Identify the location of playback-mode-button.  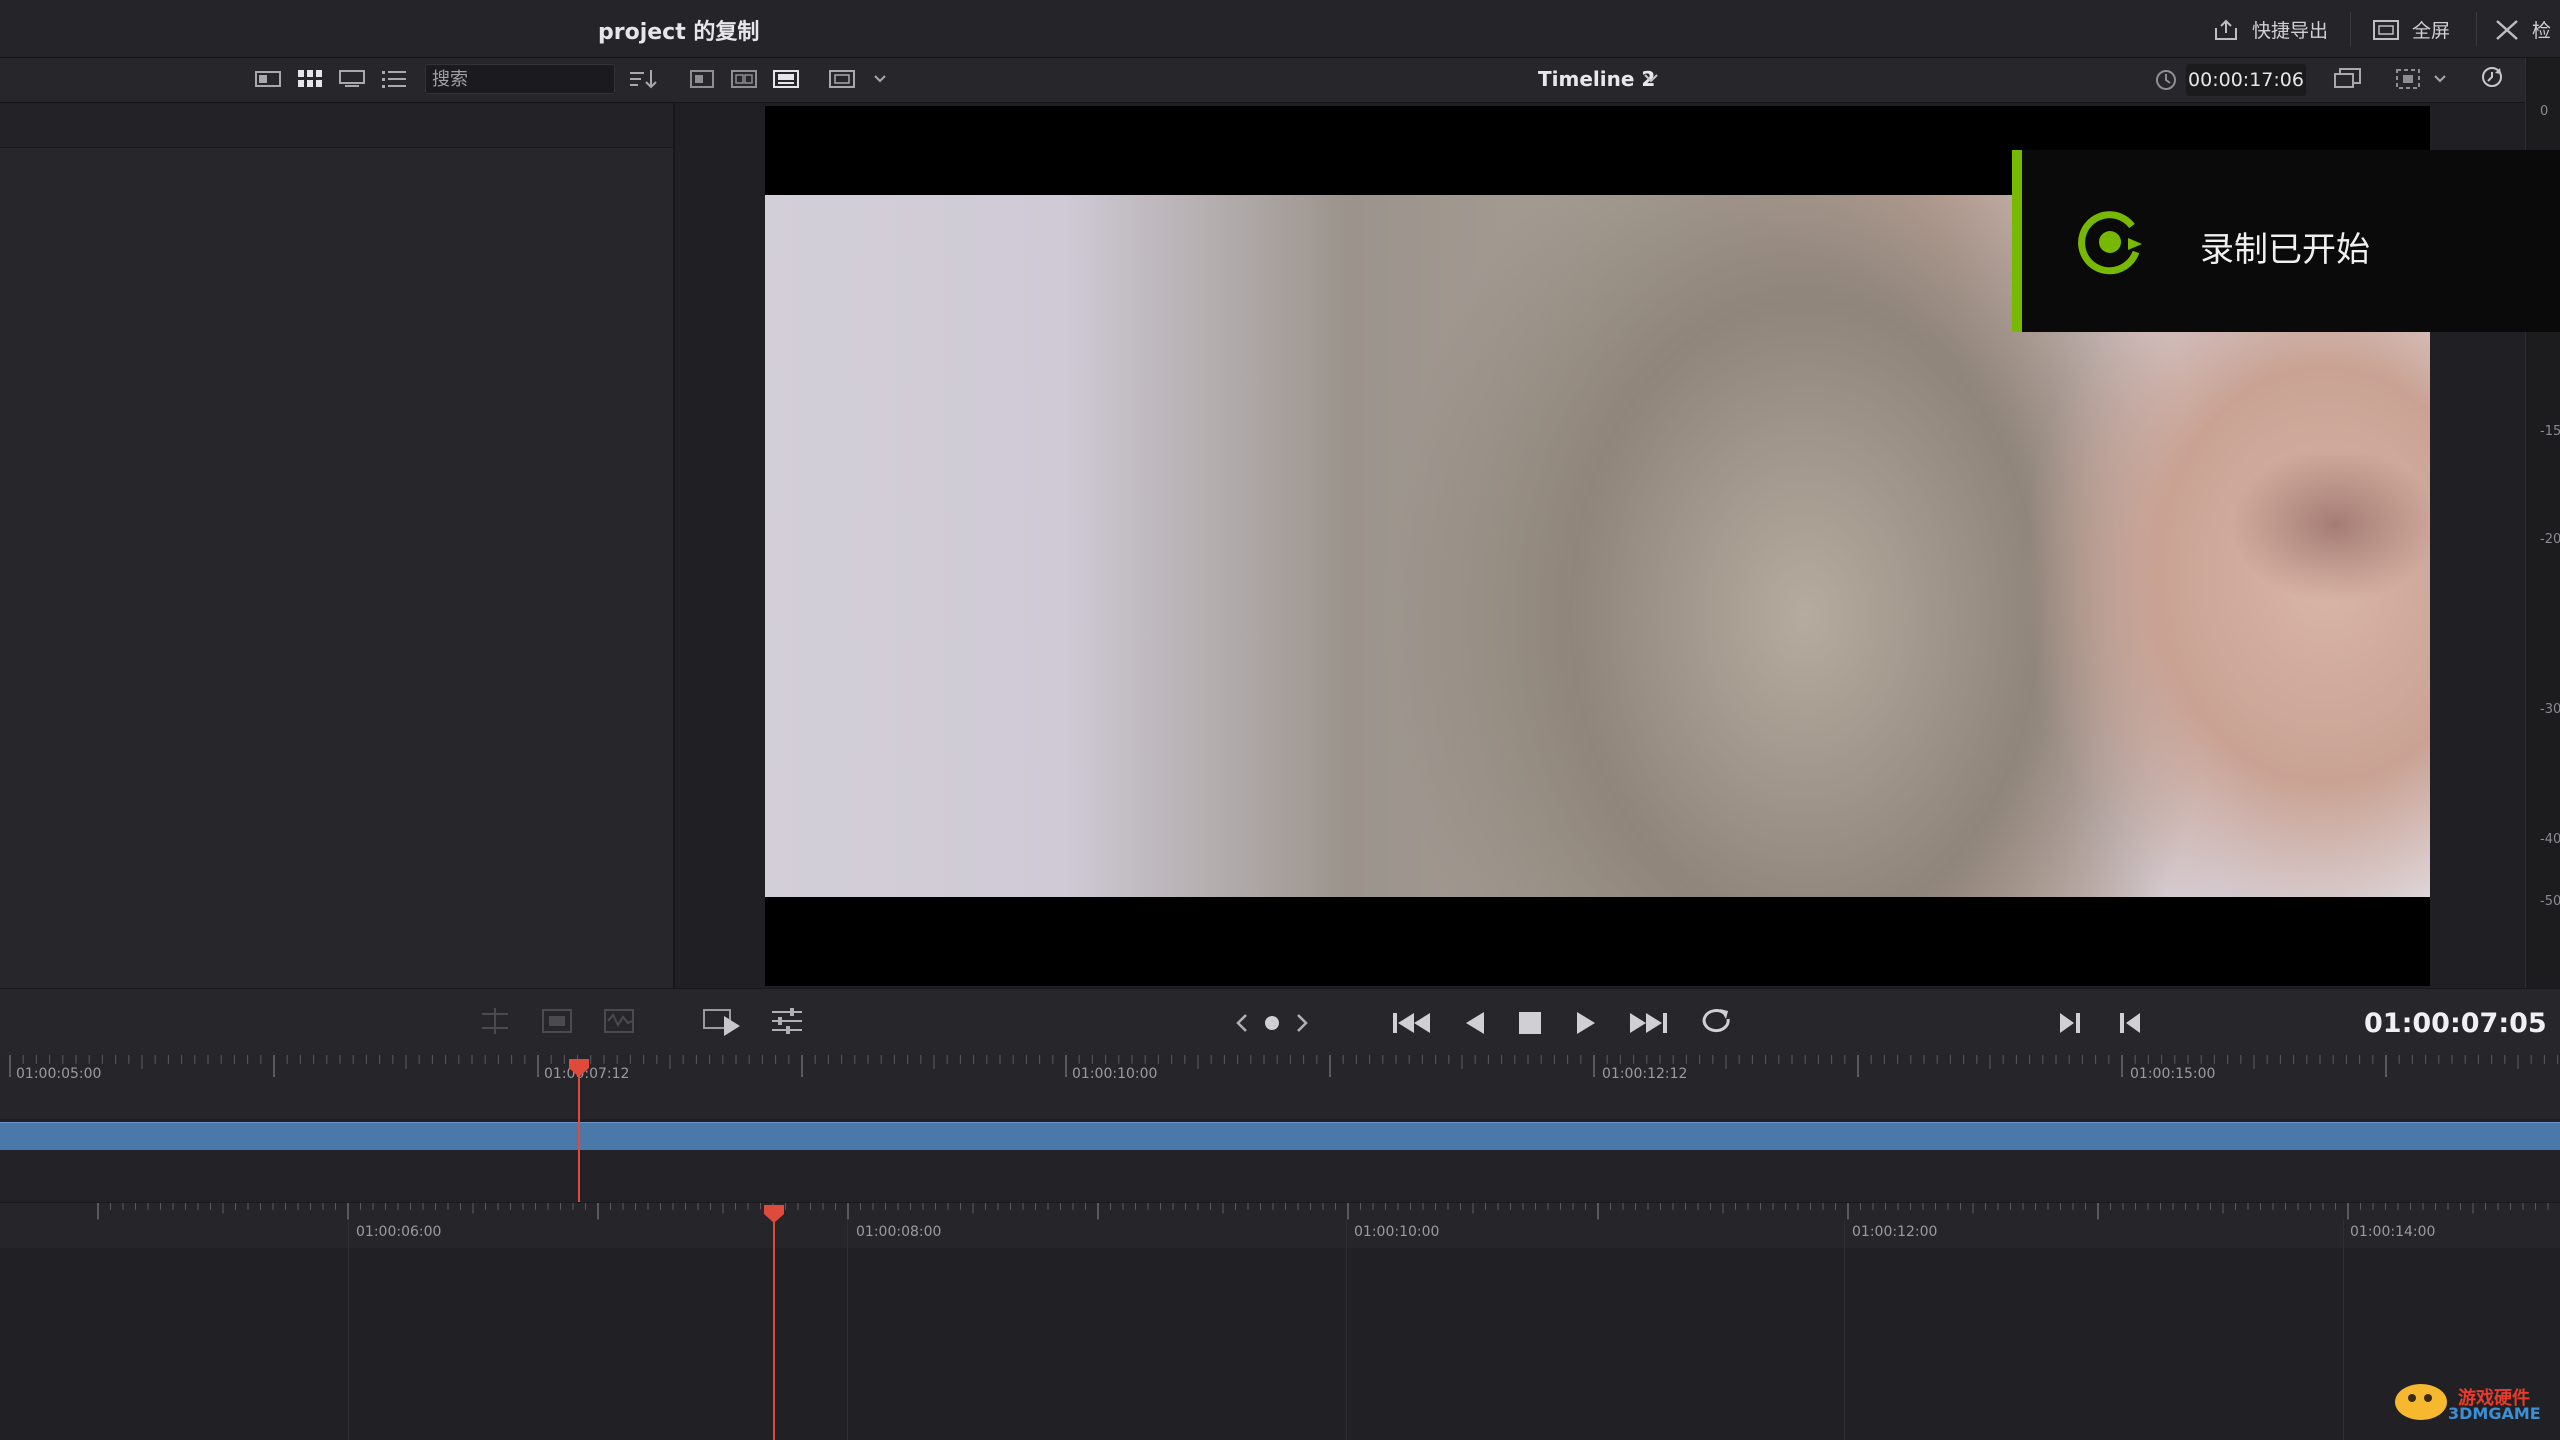
(723, 1024).